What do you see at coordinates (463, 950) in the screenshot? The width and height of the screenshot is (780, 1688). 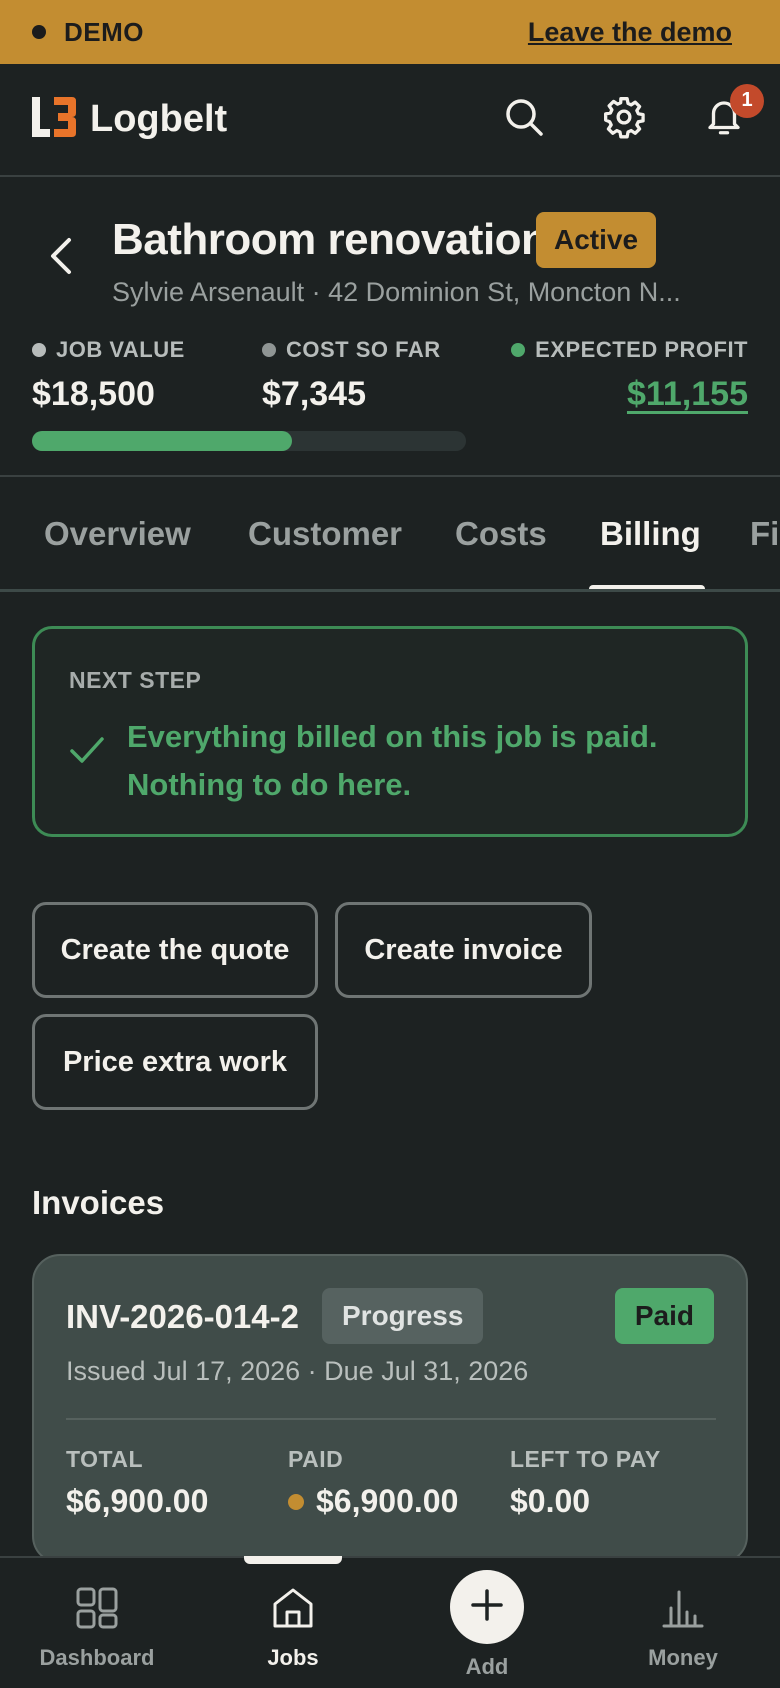 I see `create-invoice-button: Create invoice` at bounding box center [463, 950].